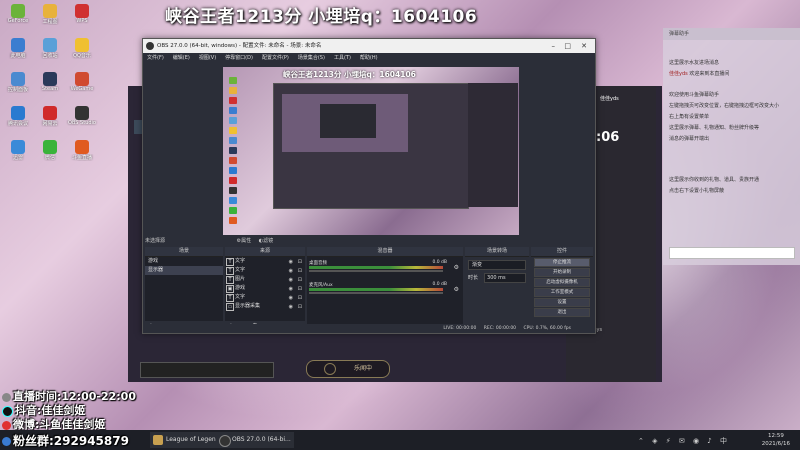  I want to click on taskbar-item-lol: League of Legends, so click(188, 440).